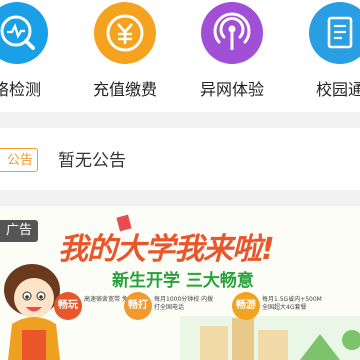 The image size is (360, 360). I want to click on service-recharge: 充值缴费, so click(125, 56).